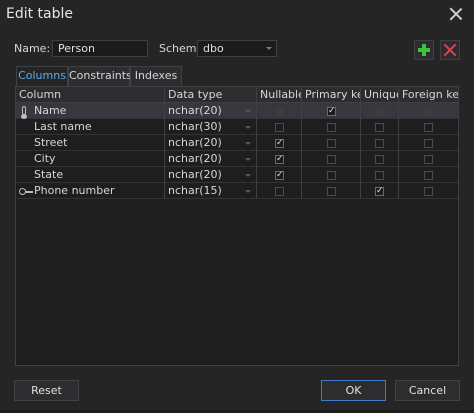 Image resolution: width=474 pixels, height=413 pixels. Describe the element at coordinates (46, 390) in the screenshot. I see `reset-button: Reset` at that location.